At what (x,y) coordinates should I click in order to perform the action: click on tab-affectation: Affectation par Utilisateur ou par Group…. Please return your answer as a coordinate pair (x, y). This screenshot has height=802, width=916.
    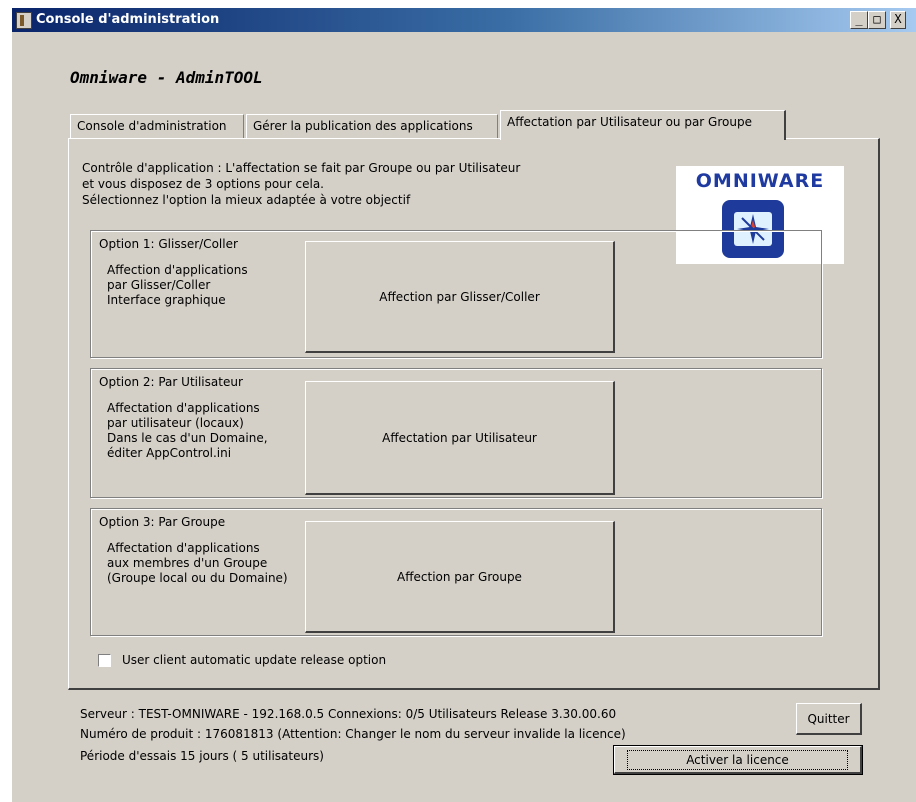
    Looking at the image, I should click on (643, 125).